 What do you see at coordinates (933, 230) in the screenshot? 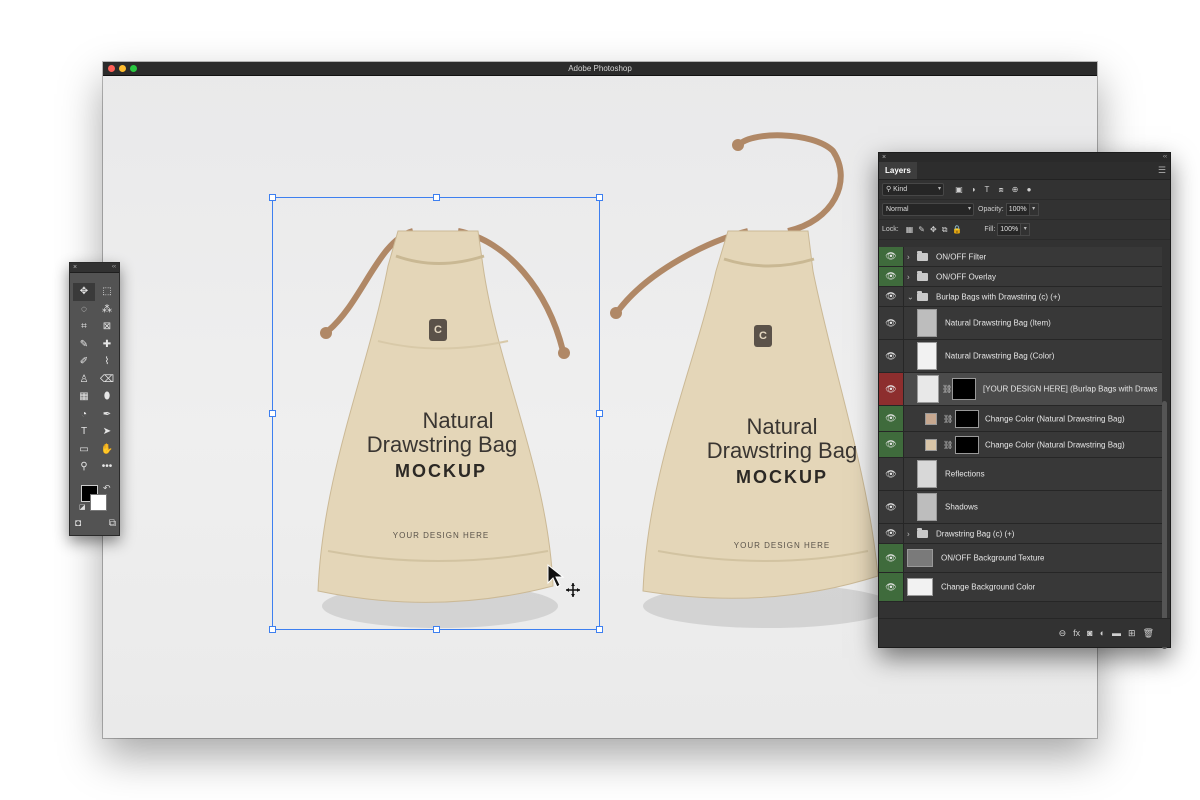
I see `lock-position-icon: ✥` at bounding box center [933, 230].